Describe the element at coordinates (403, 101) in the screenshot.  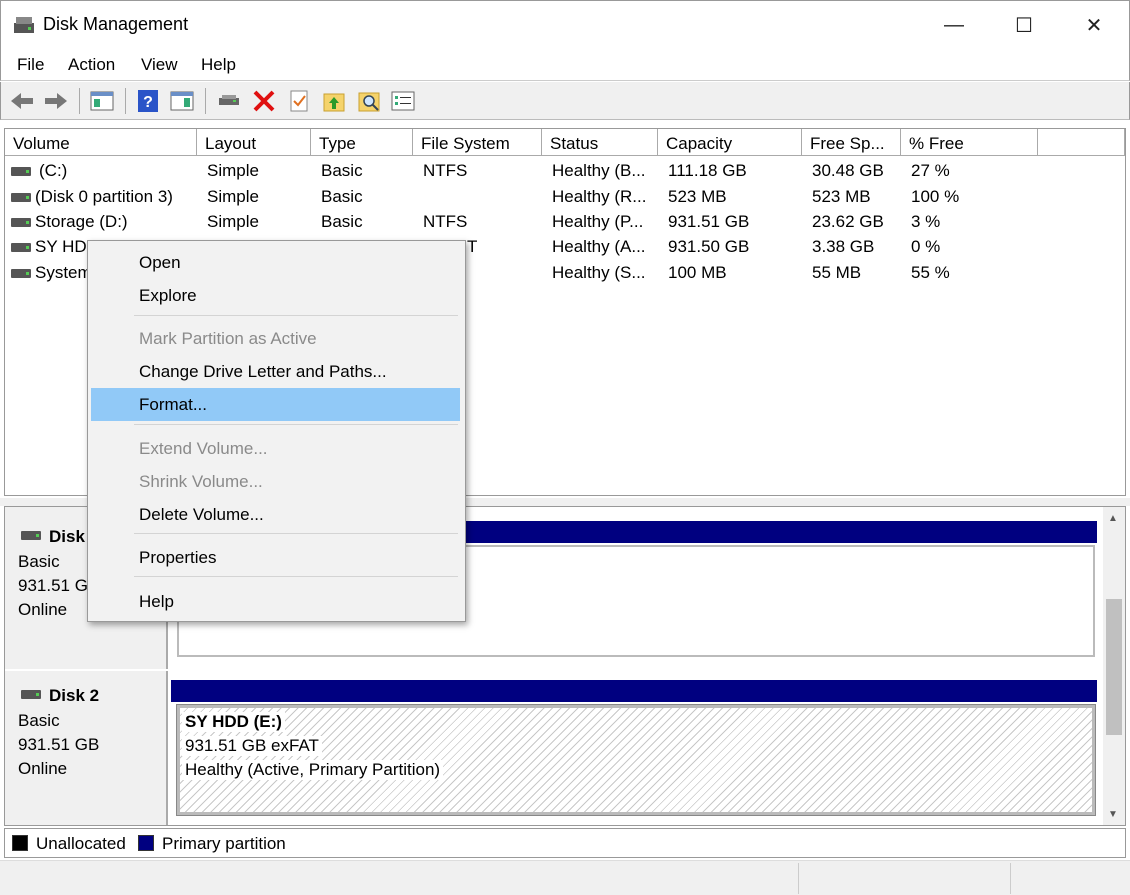
I see `list-view-icon` at that location.